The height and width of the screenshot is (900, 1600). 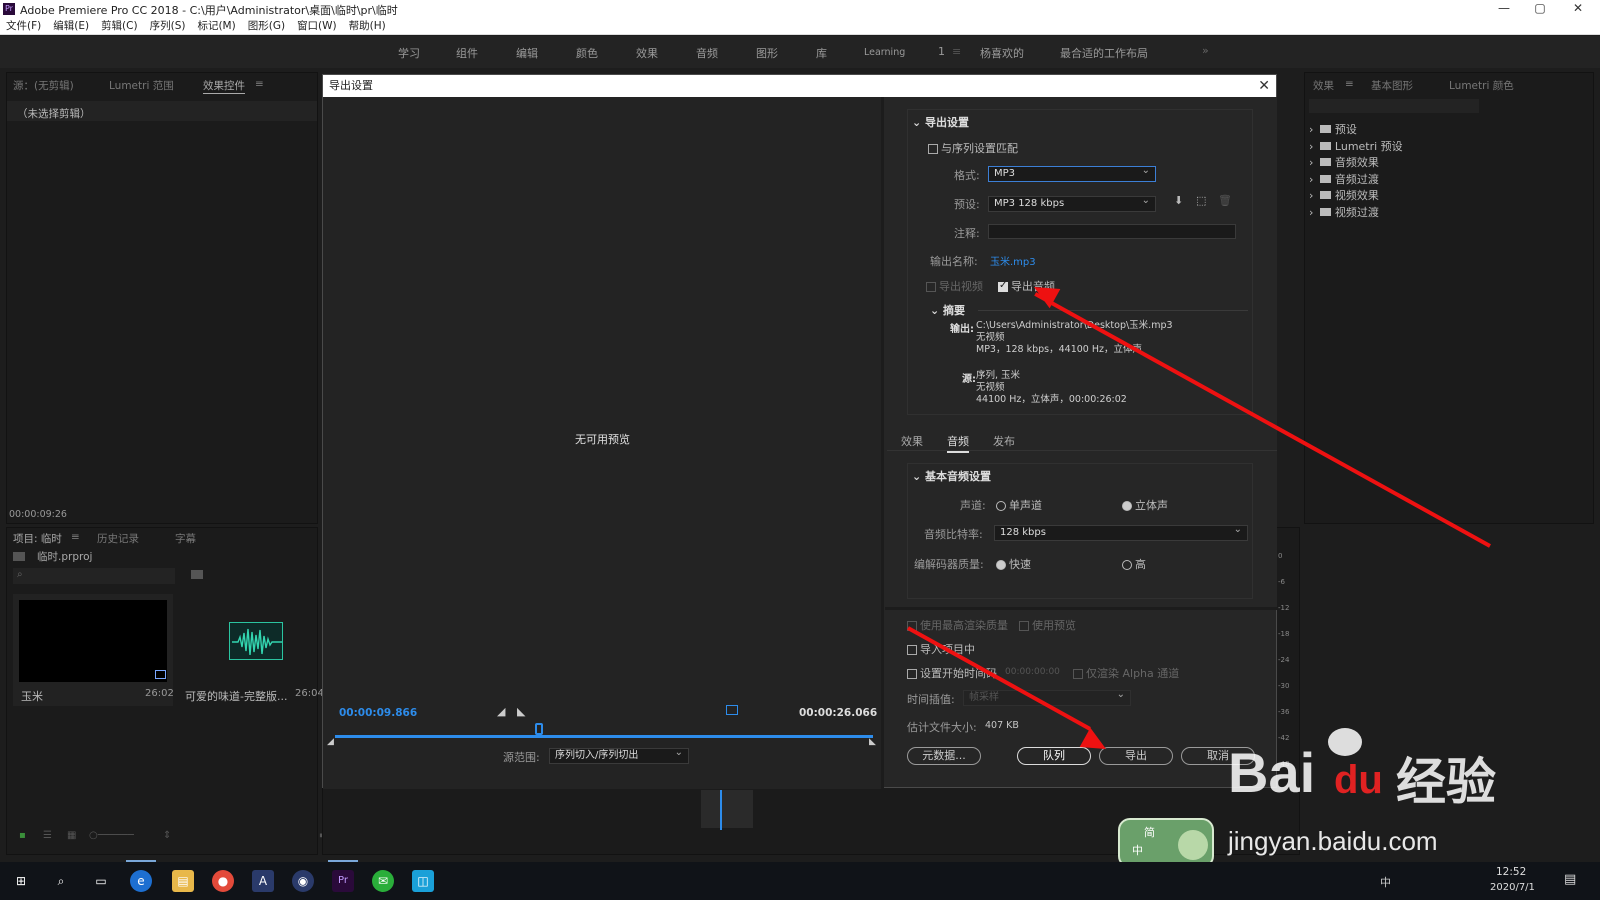 I want to click on mono-radio: 单声道, so click(x=1019, y=505).